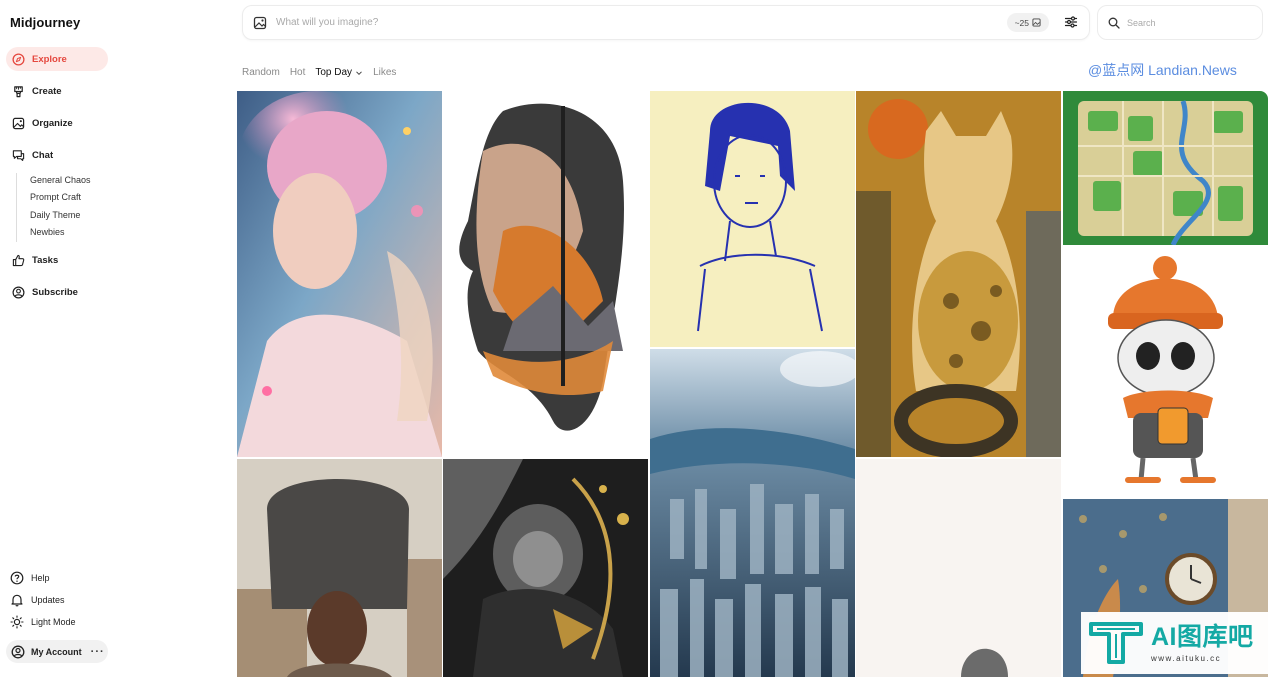 The height and width of the screenshot is (677, 1280). What do you see at coordinates (1165, 372) in the screenshot?
I see `gallery-image-skeleton-character` at bounding box center [1165, 372].